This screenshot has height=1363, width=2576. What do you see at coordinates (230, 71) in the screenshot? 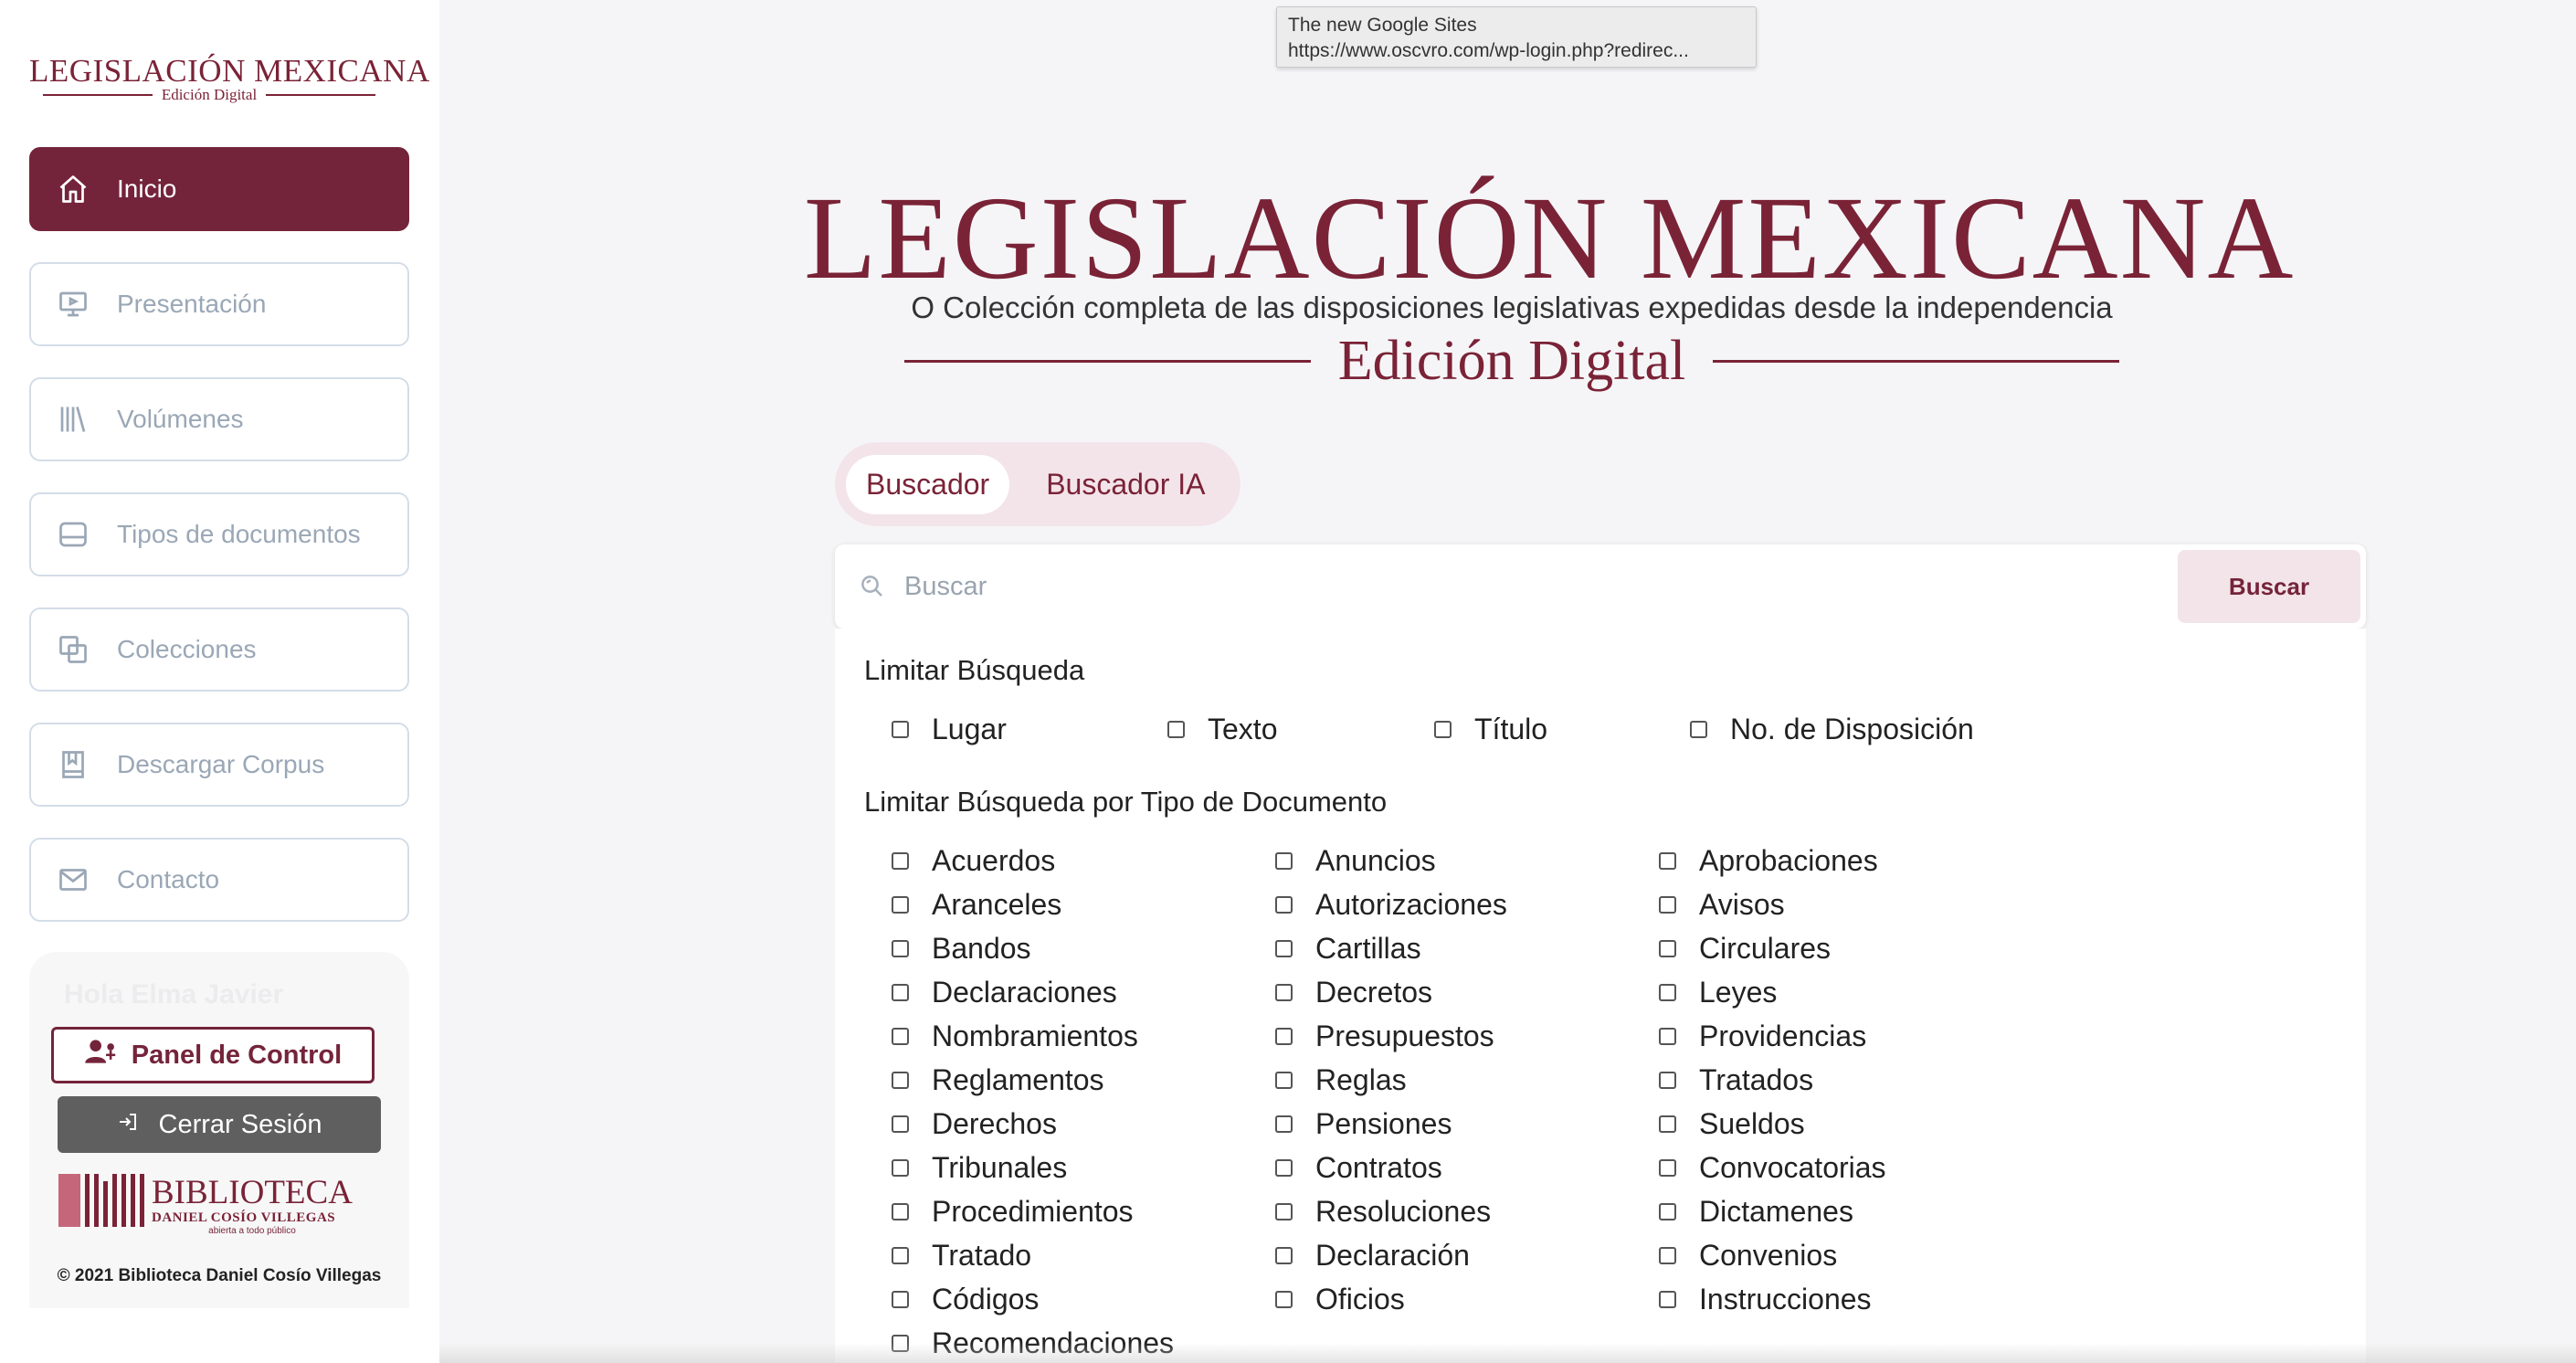
I see `logo-title: LEGISLACIÓN MEXICANA` at bounding box center [230, 71].